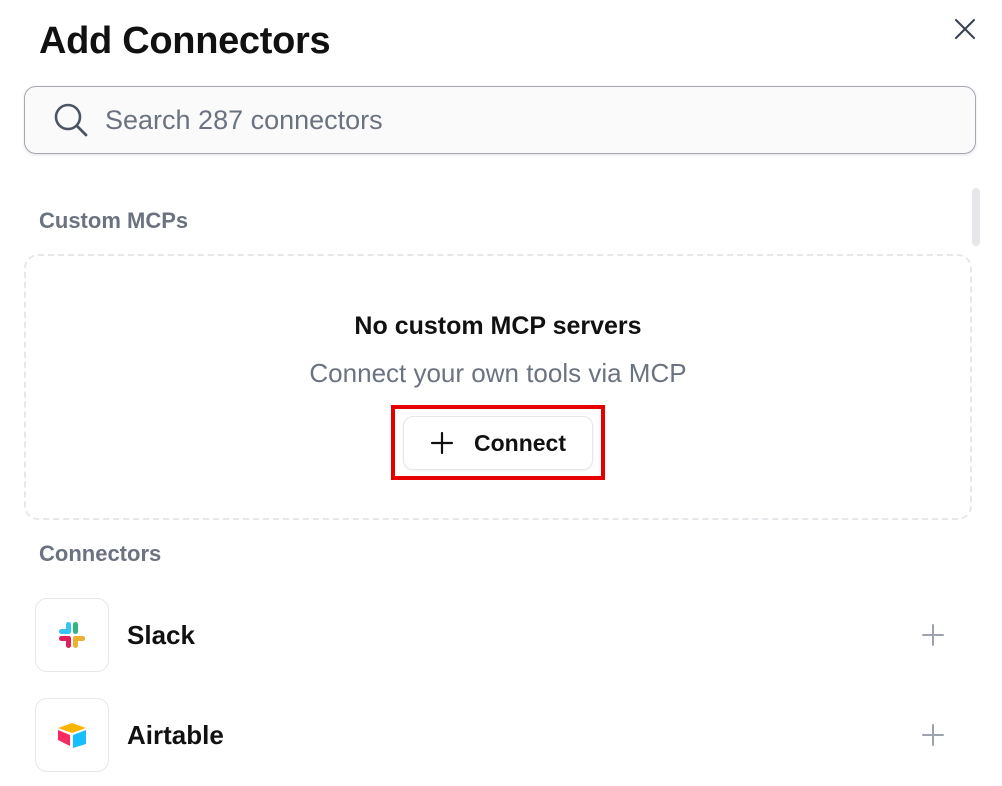  I want to click on connector-name: Slack, so click(161, 634).